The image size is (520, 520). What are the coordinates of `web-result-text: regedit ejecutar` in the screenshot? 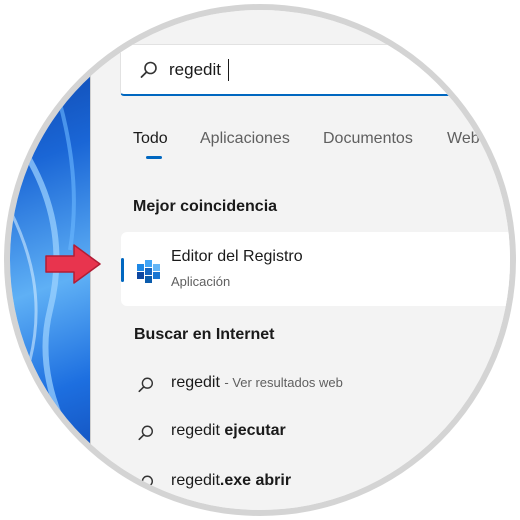 It's located at (228, 431).